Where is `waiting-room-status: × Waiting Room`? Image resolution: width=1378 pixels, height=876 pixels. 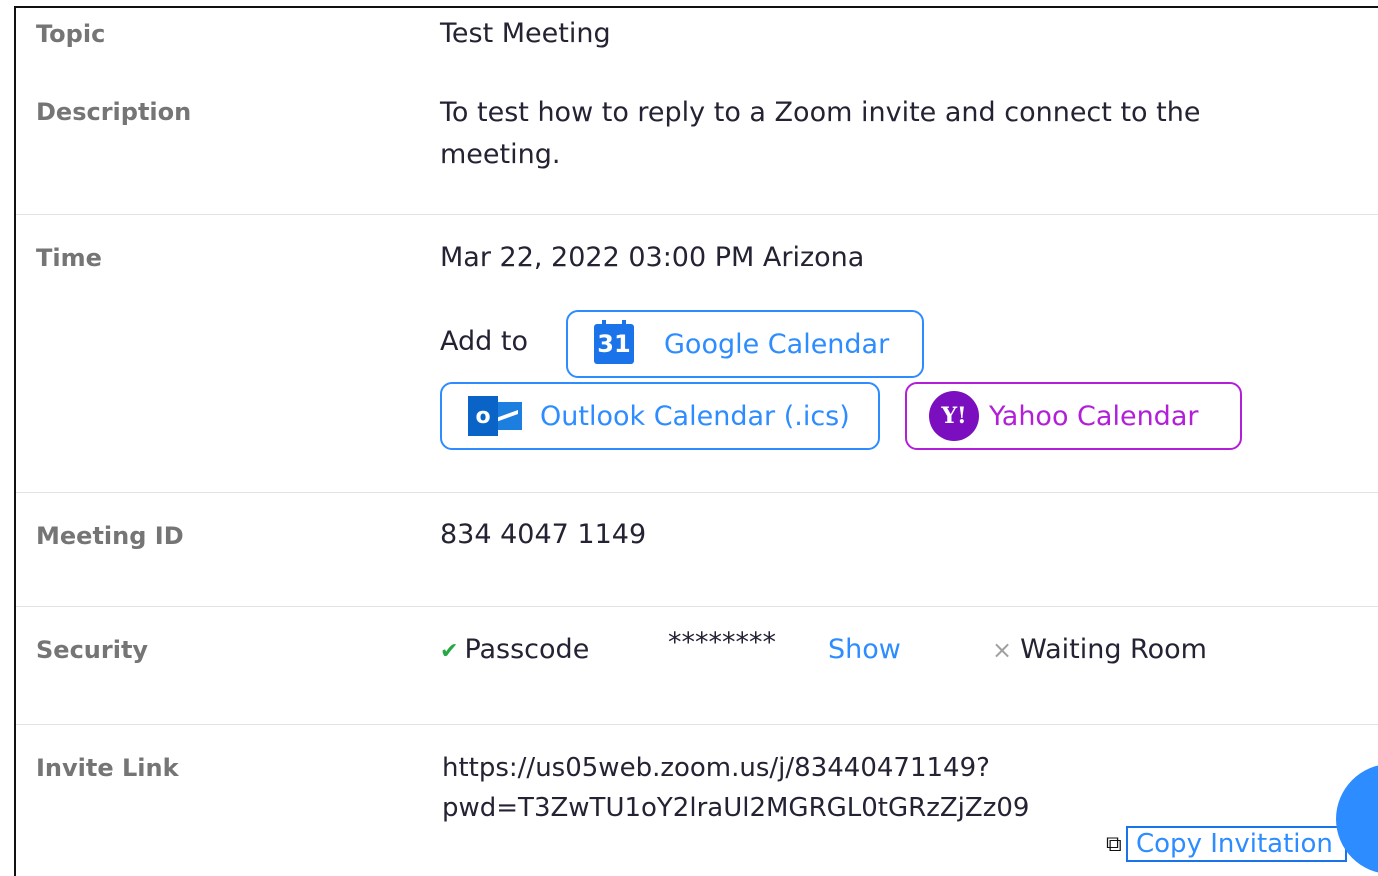
waiting-room-status: × Waiting Room is located at coordinates (1099, 650).